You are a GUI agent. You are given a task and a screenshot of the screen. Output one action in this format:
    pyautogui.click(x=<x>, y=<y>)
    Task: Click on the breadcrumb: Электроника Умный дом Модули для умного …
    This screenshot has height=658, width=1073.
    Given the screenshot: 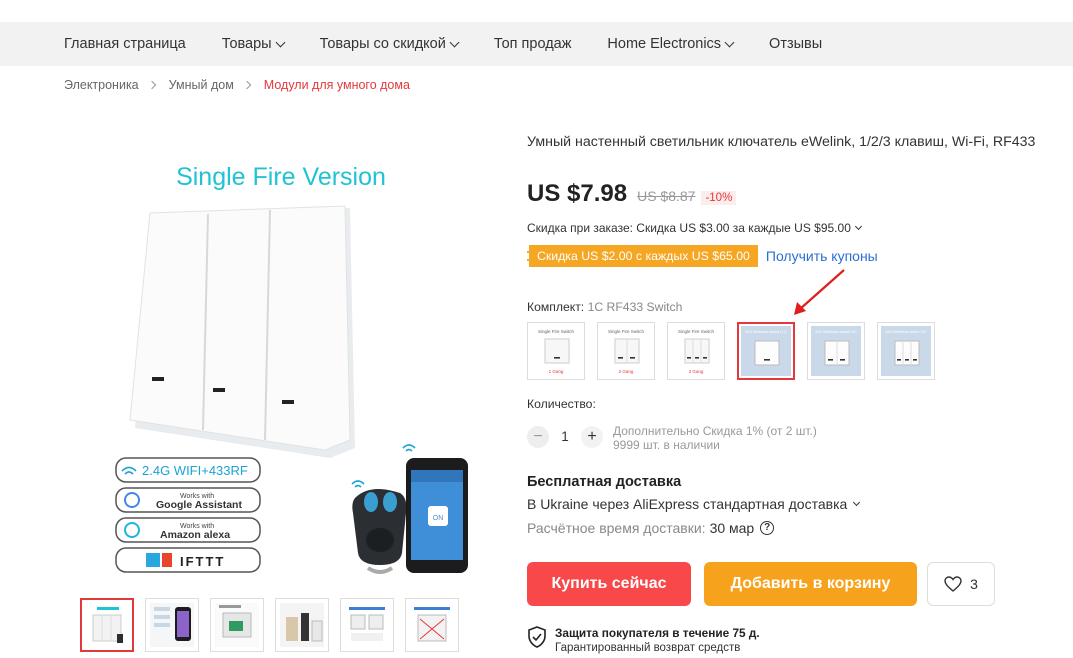 What is the action you would take?
    pyautogui.click(x=237, y=85)
    